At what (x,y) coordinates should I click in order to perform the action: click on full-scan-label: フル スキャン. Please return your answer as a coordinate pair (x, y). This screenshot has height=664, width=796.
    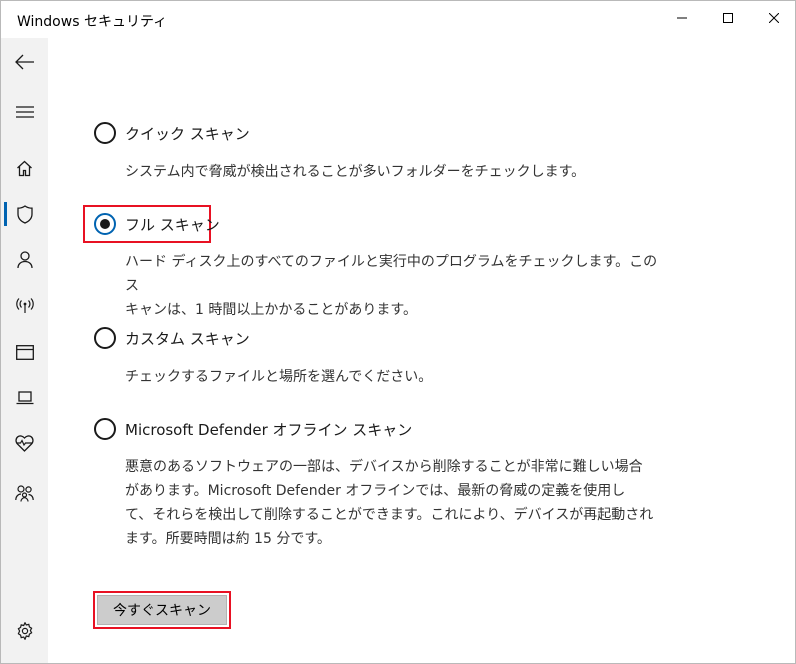
    Looking at the image, I should click on (172, 224).